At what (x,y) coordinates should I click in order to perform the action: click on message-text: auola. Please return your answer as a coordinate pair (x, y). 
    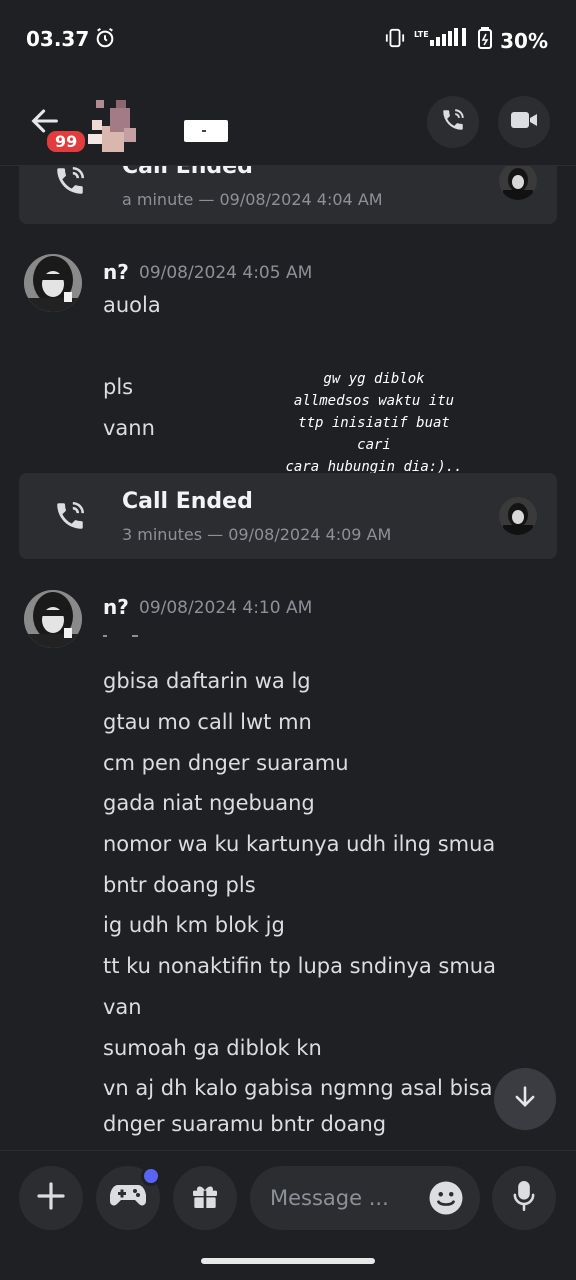
    Looking at the image, I should click on (132, 305).